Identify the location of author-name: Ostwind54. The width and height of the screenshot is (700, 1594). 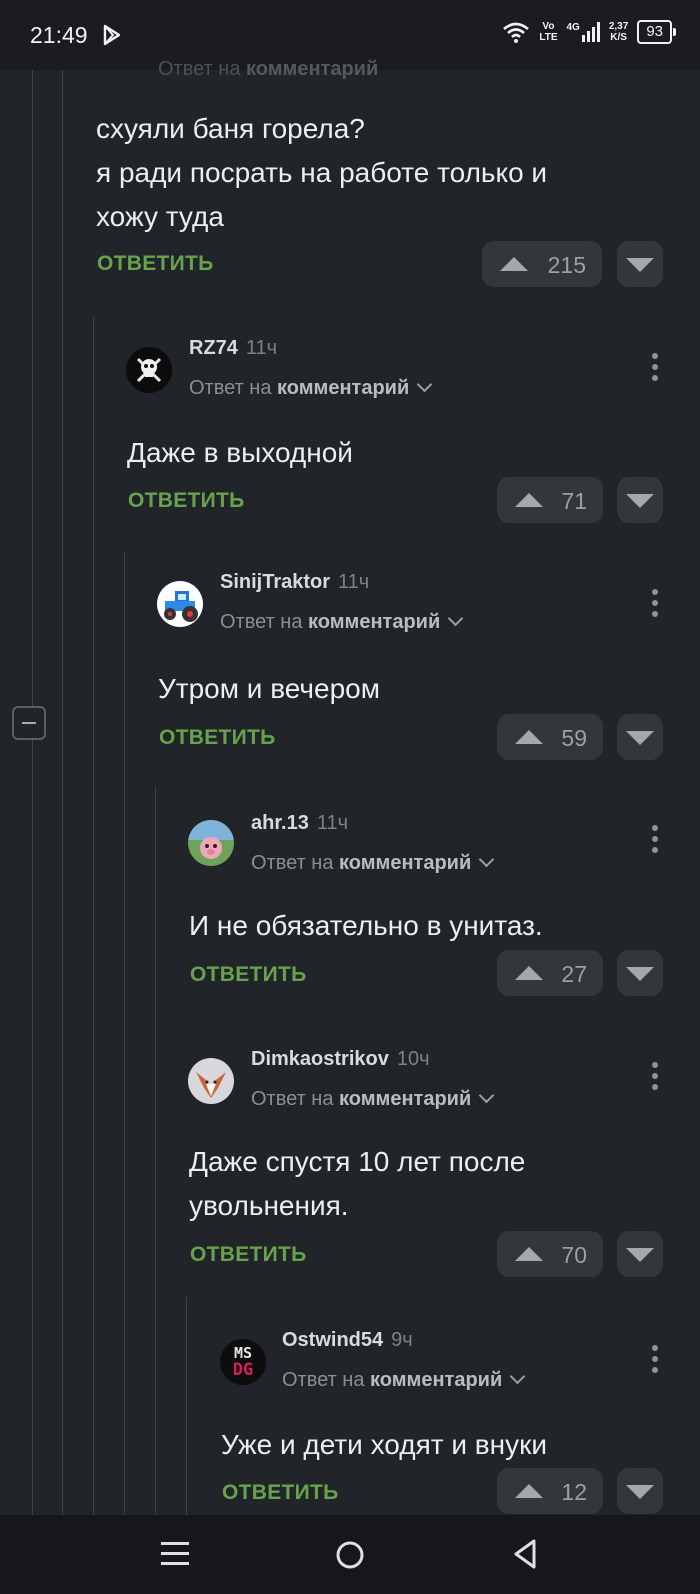
(332, 1340).